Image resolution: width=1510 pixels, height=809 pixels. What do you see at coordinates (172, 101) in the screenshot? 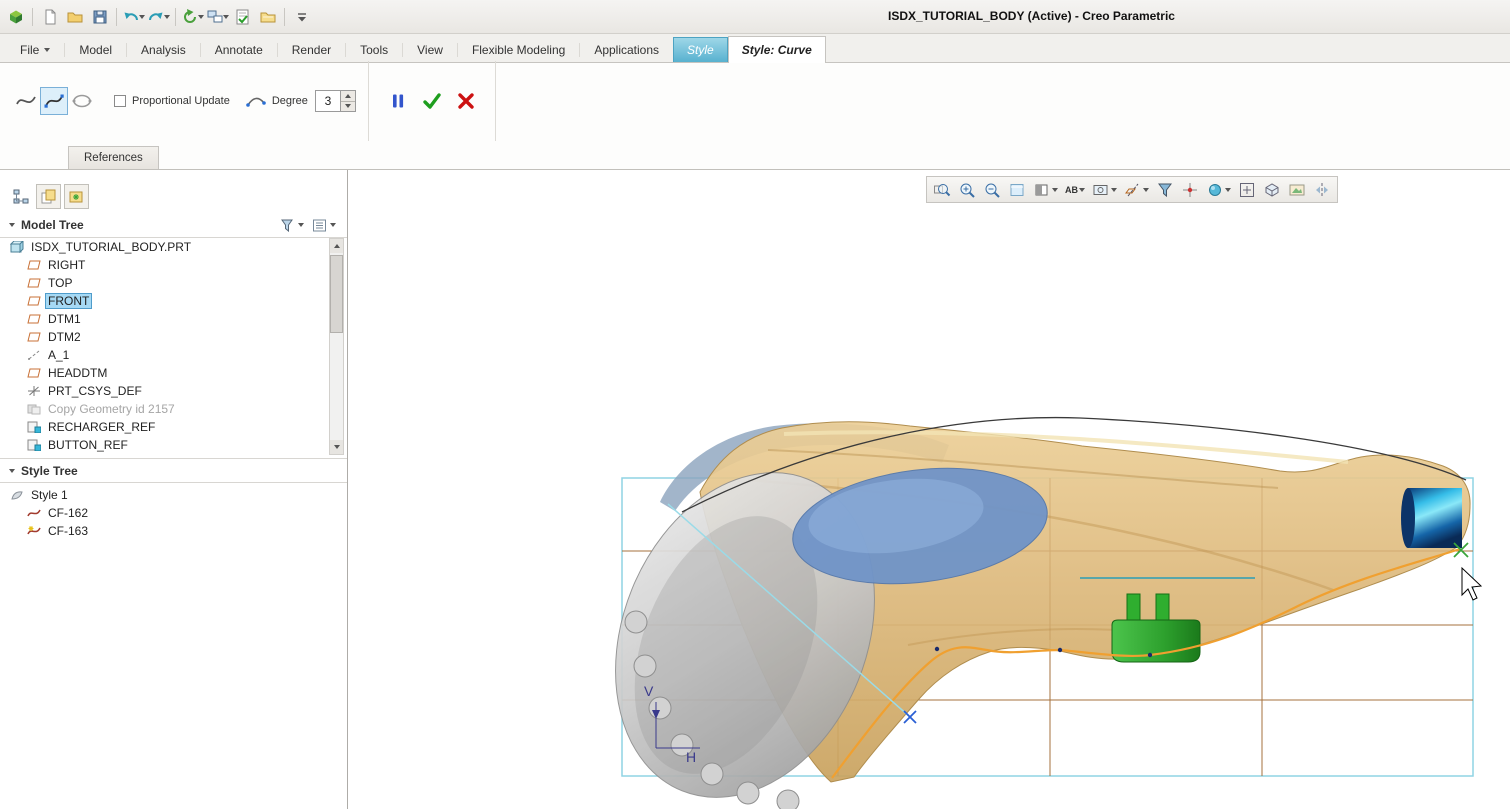
I see `proportional-update-checkbox: Proportional Update` at bounding box center [172, 101].